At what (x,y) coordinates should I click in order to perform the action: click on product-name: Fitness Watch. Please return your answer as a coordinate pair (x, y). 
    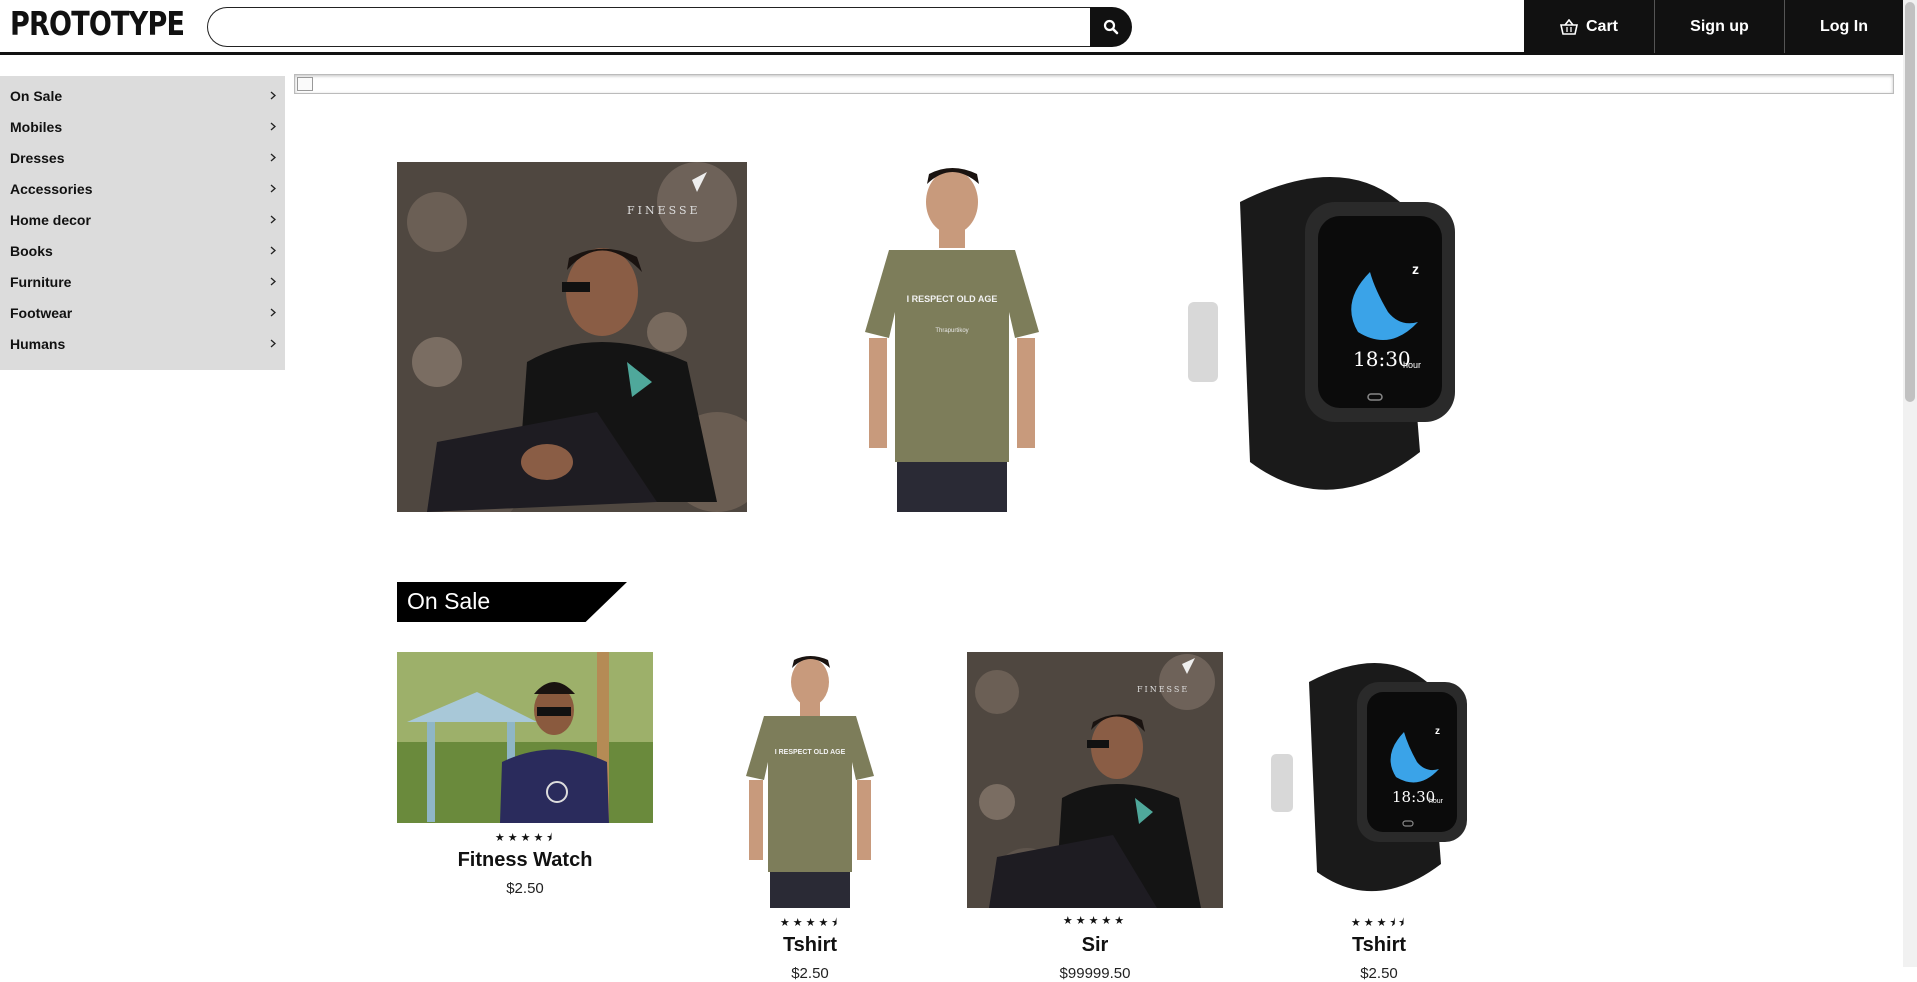
    Looking at the image, I should click on (525, 860).